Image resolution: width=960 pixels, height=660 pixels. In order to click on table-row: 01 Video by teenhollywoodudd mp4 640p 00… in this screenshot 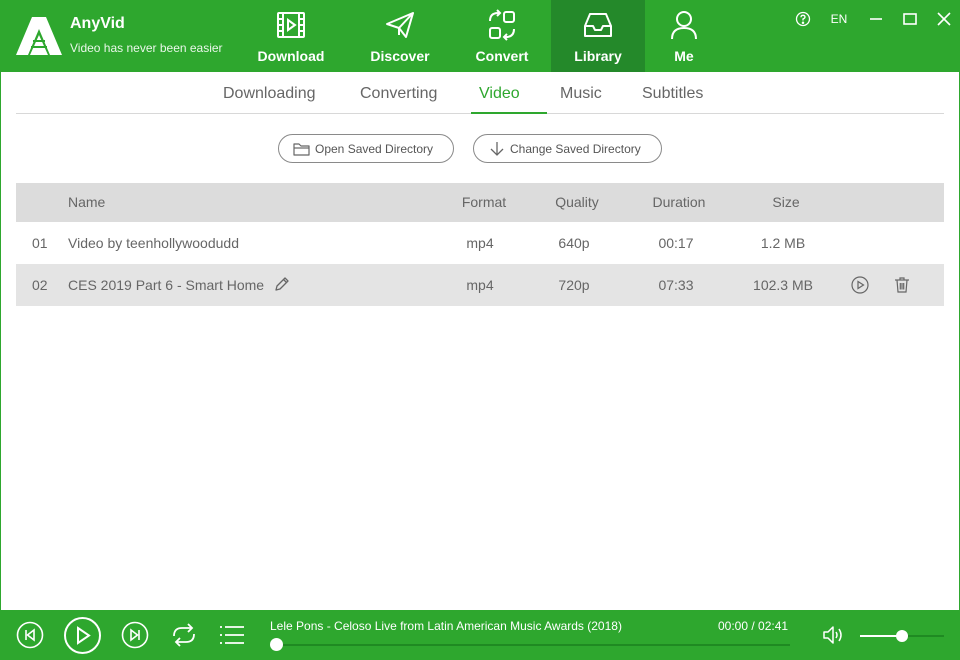, I will do `click(480, 243)`.